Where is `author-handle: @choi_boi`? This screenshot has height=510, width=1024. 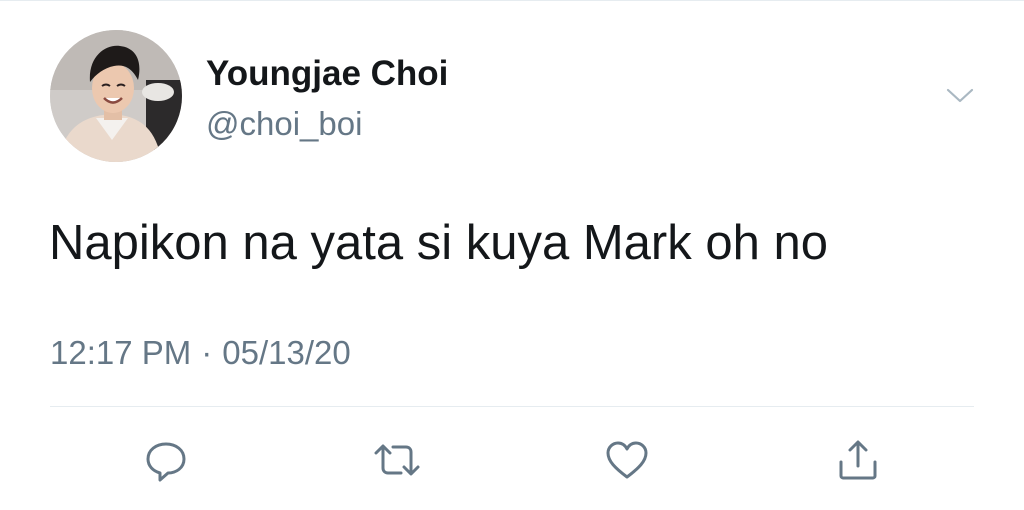 author-handle: @choi_boi is located at coordinates (284, 124).